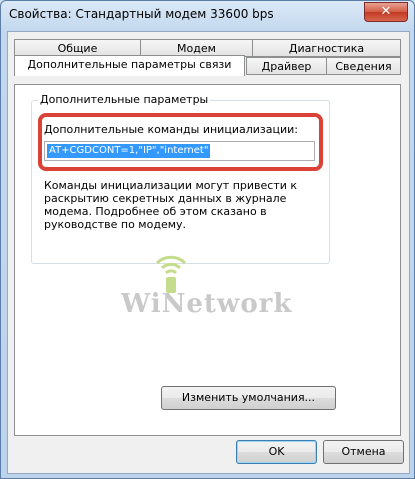 The image size is (415, 479). What do you see at coordinates (124, 99) in the screenshot?
I see `group-title: Дополнительные параметры` at bounding box center [124, 99].